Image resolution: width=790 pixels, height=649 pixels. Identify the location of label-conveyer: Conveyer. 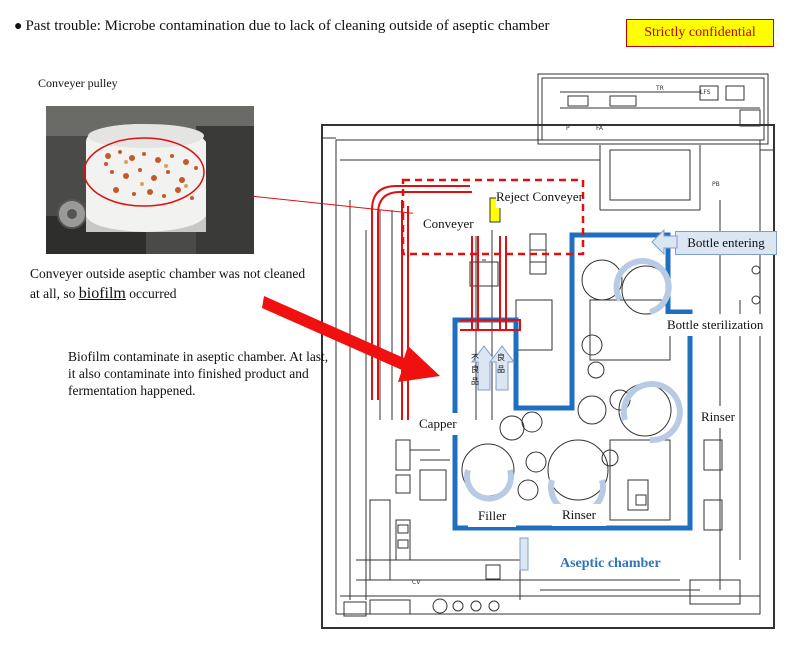
(448, 224).